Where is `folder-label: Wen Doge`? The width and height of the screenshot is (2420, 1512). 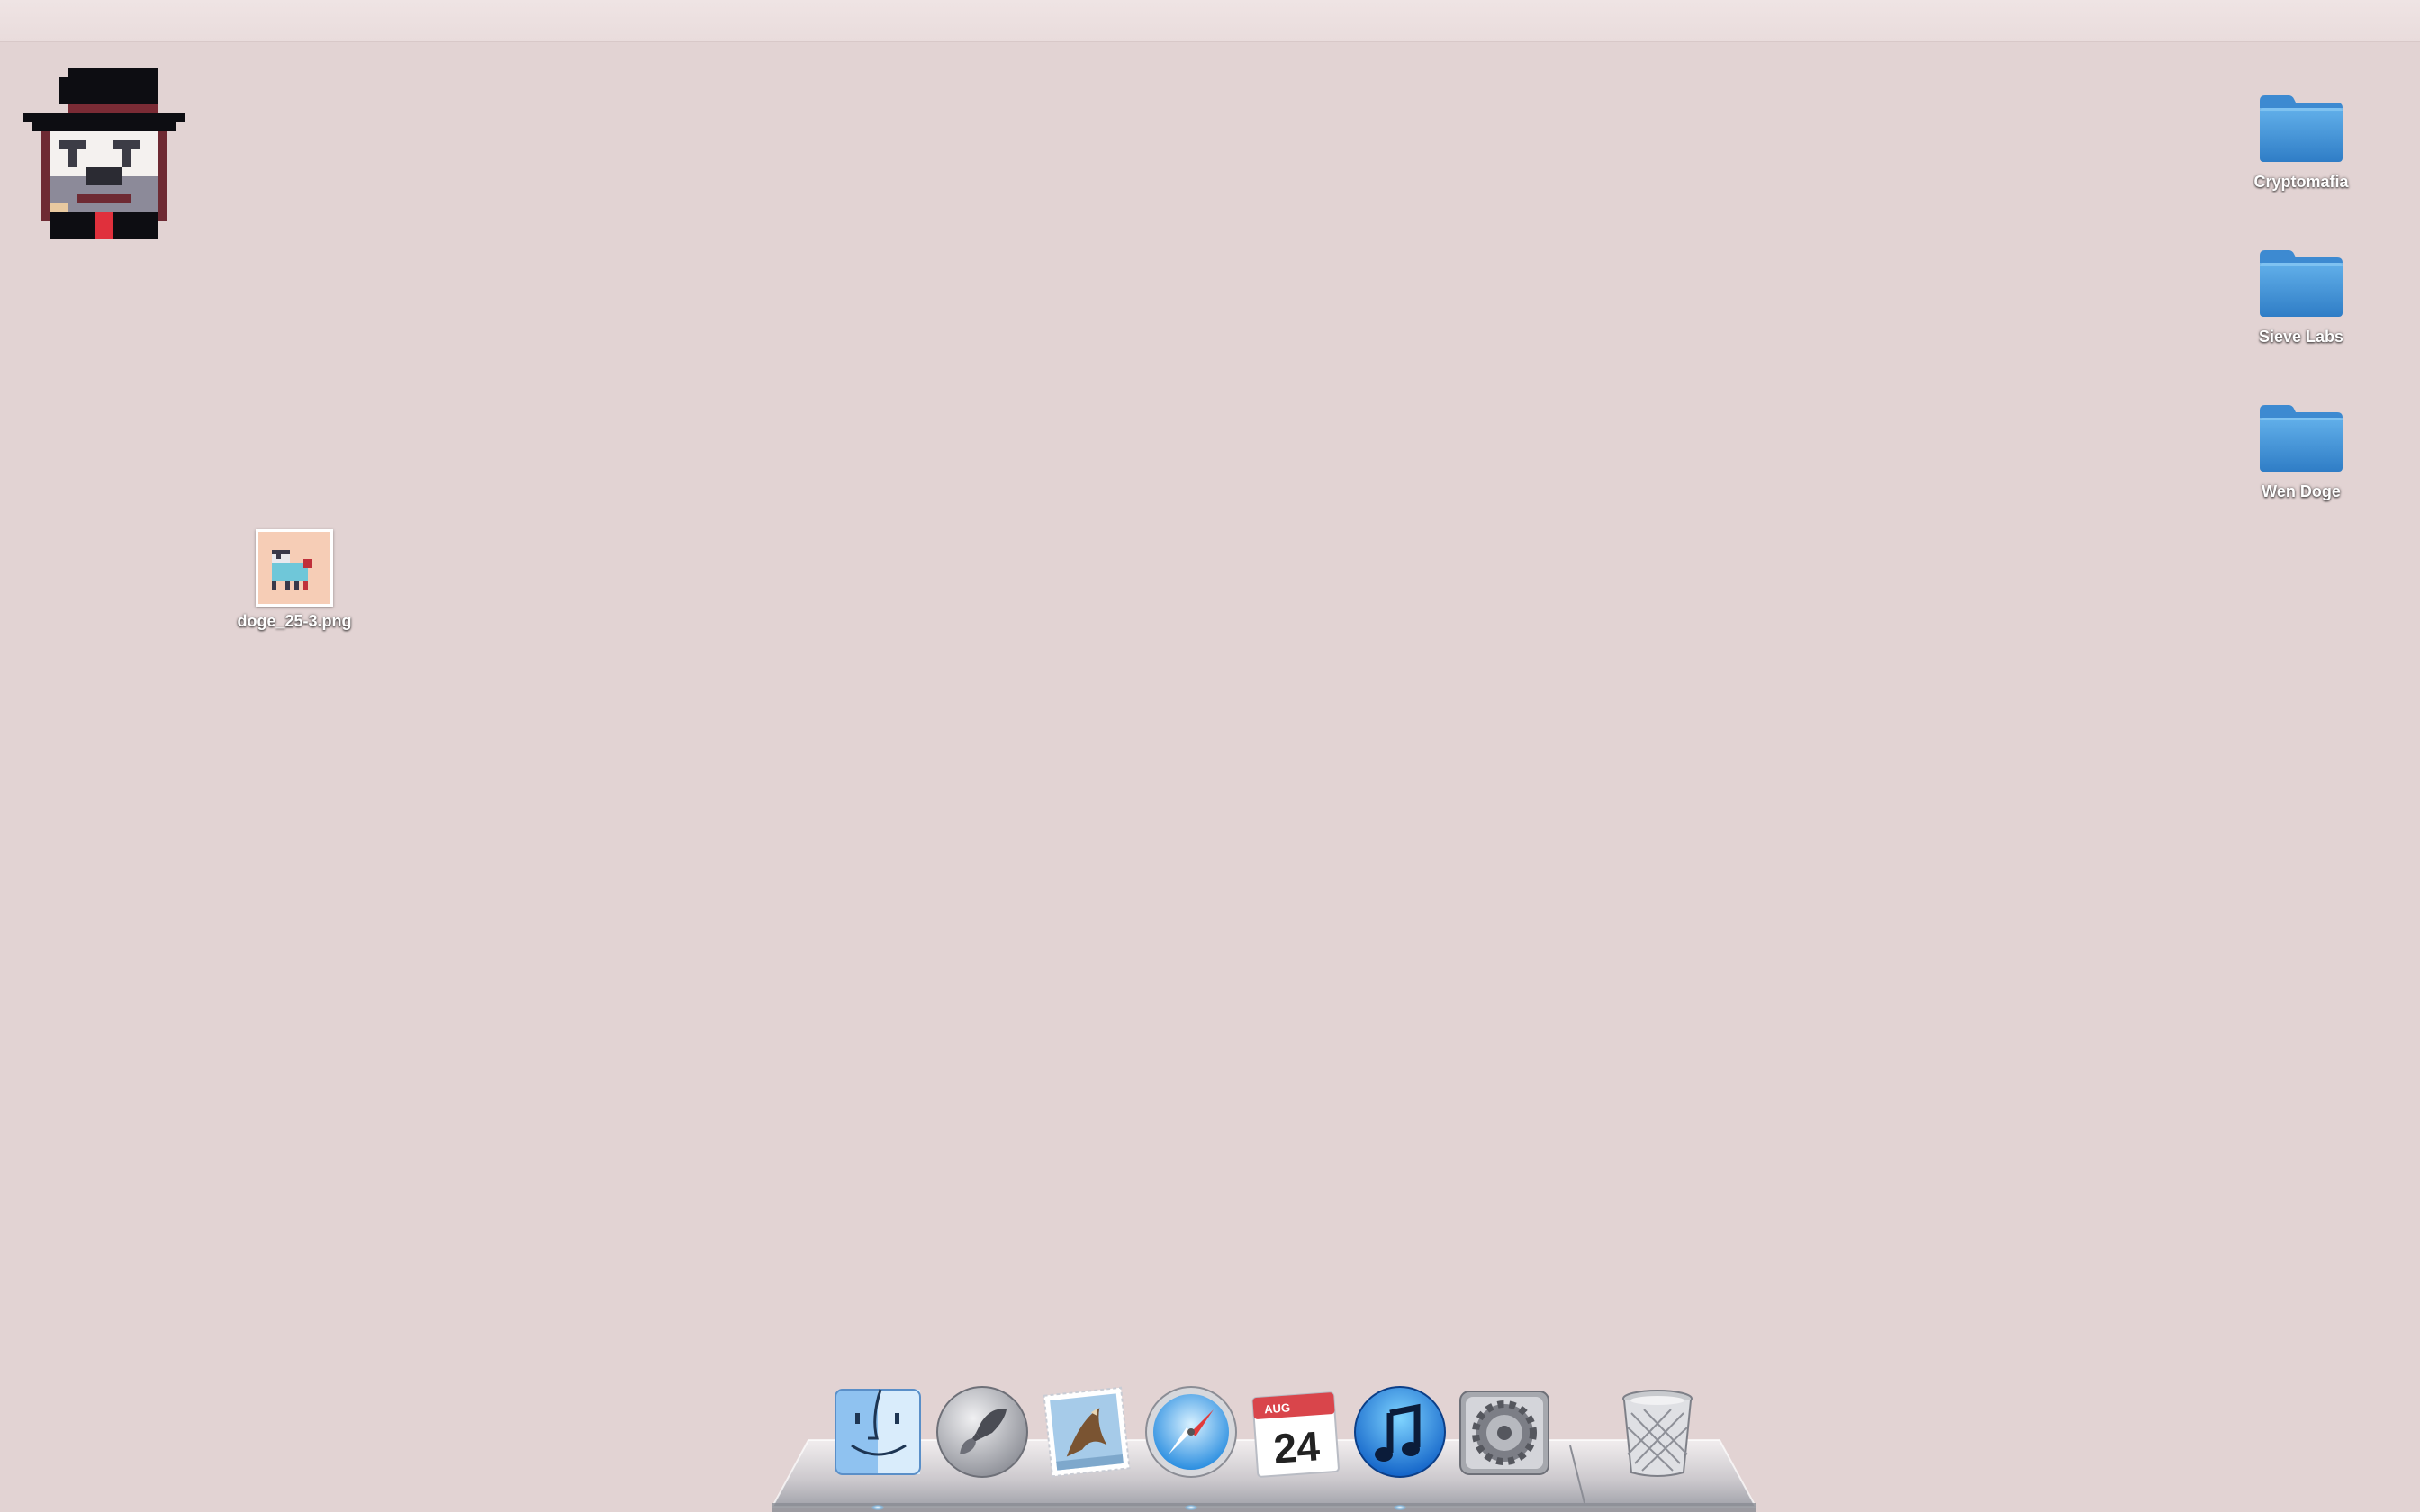 folder-label: Wen Doge is located at coordinates (2302, 491).